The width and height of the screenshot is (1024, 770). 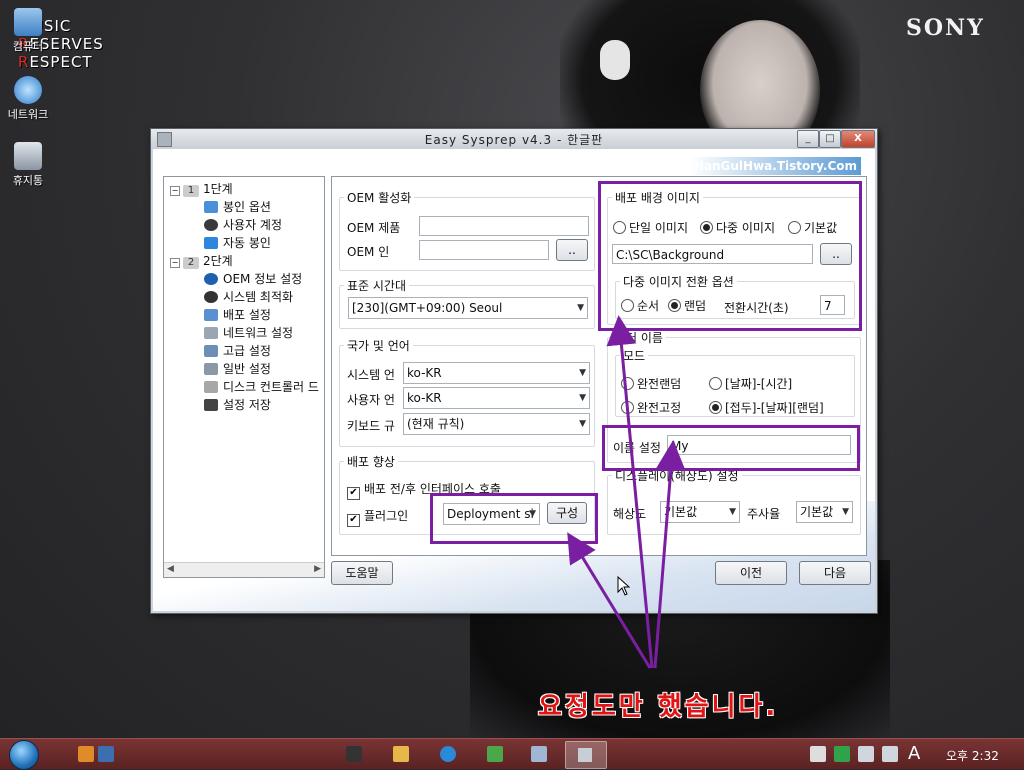 I want to click on taskbar-clock: 오후 2:32, so click(x=972, y=755).